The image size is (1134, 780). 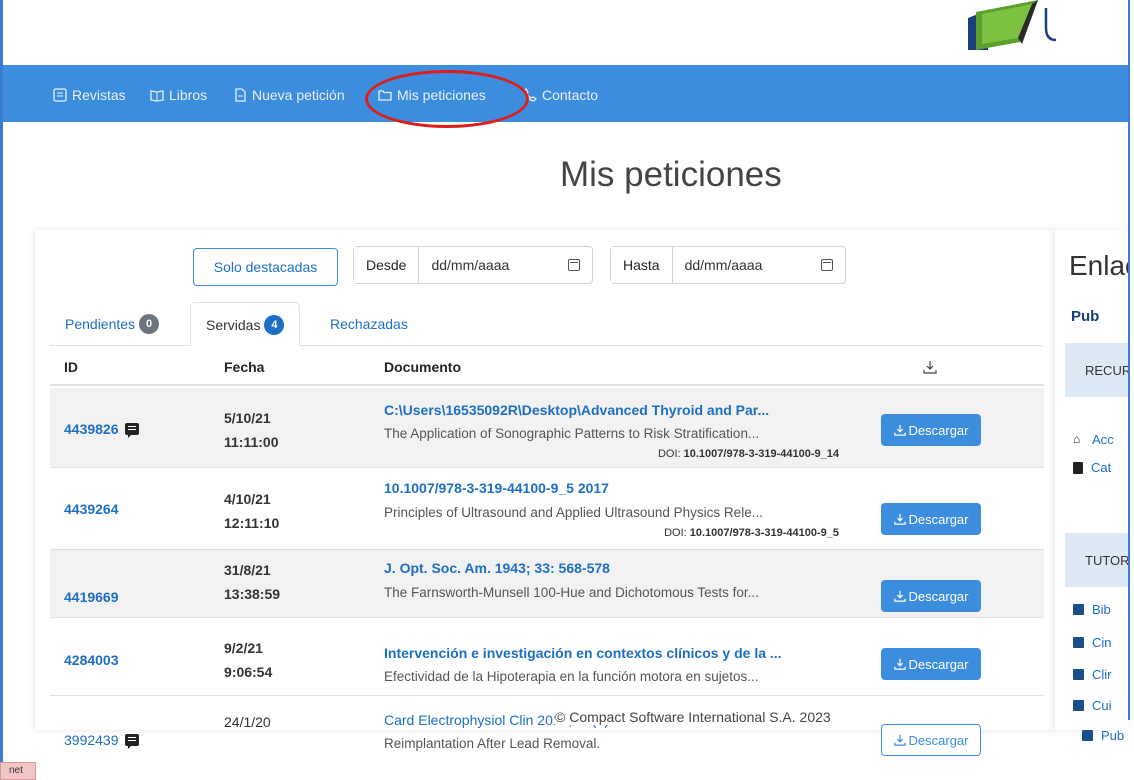 I want to click on request-date: 24/1/20, so click(x=247, y=722).